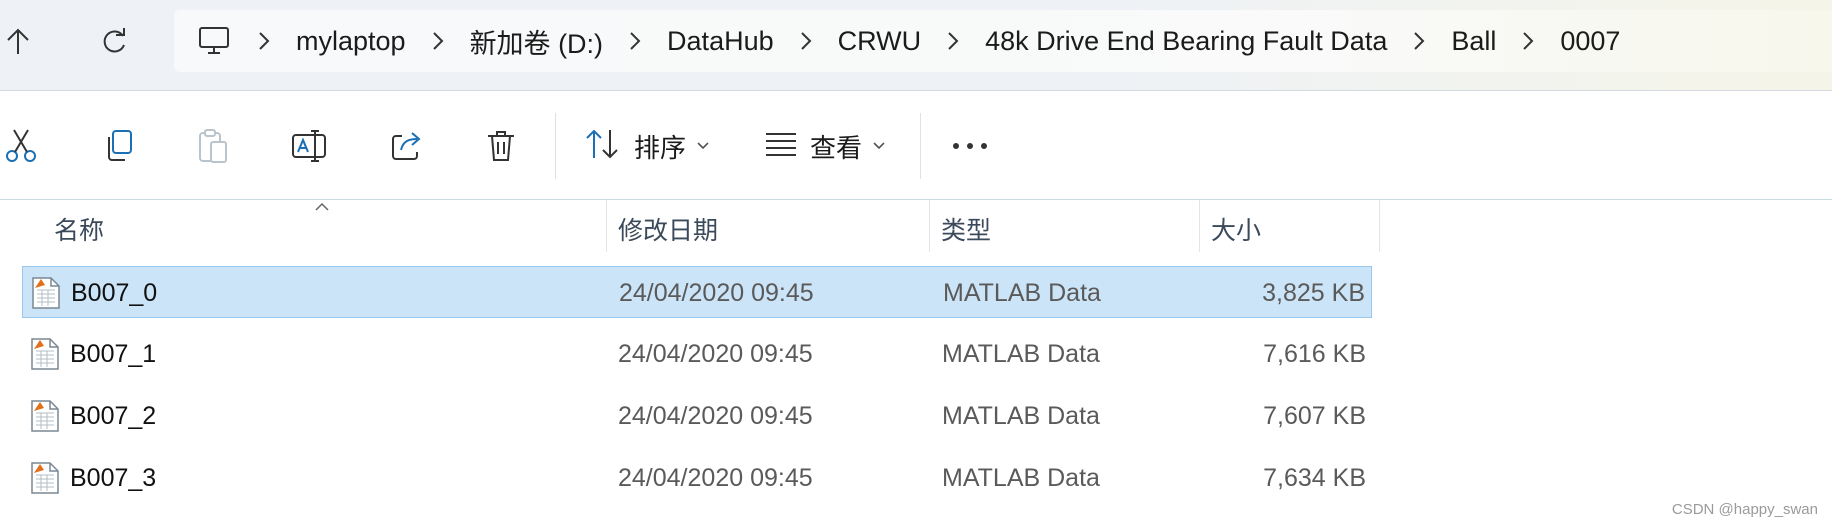  I want to click on file-name: B007_0, so click(114, 292).